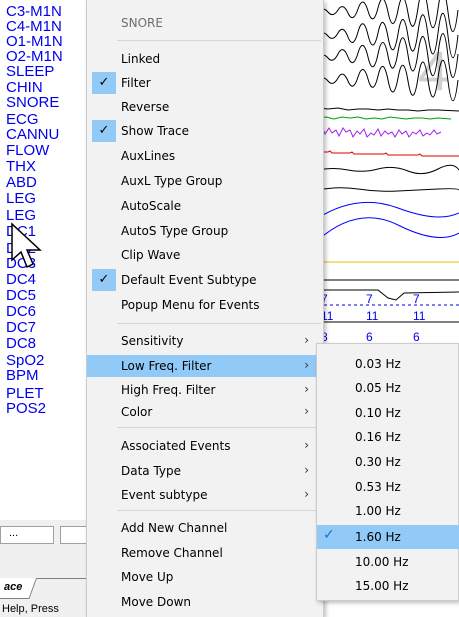  Describe the element at coordinates (152, 341) in the screenshot. I see `menu-item-label: Sensitivity` at that location.